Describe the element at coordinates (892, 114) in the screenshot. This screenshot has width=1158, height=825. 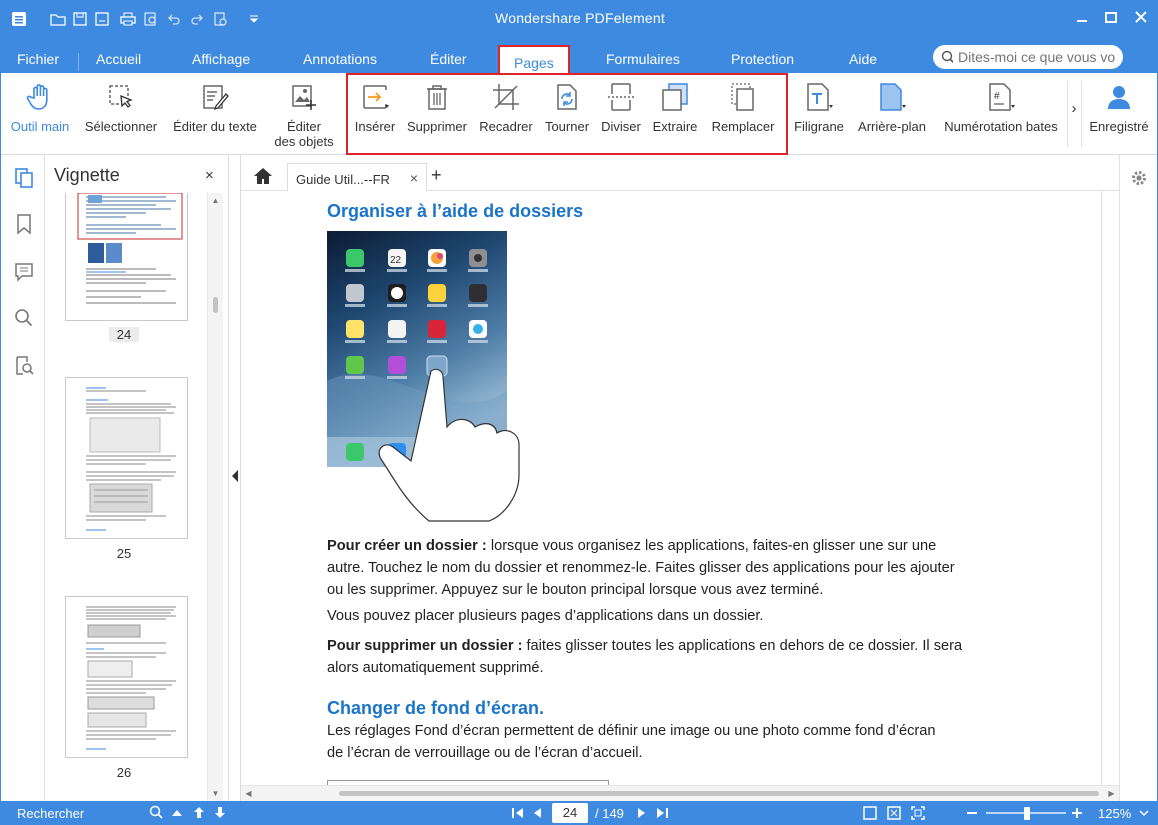
I see `background-button: Arrière-plan` at that location.